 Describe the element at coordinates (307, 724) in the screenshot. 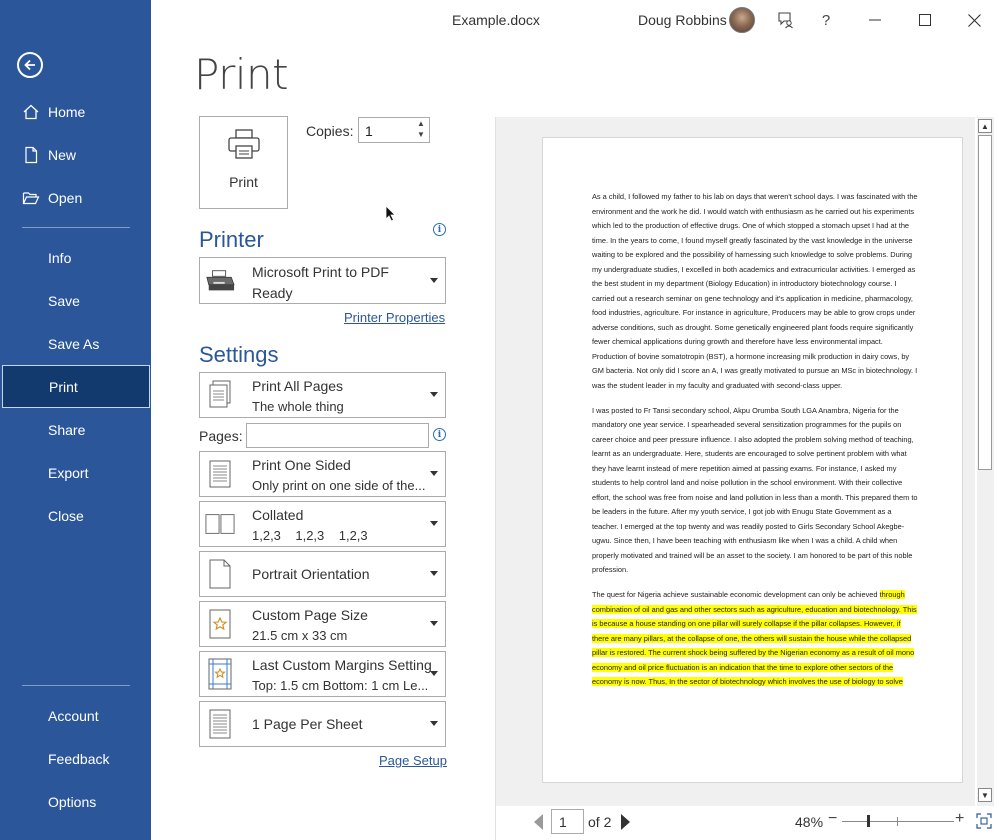

I see `setting-main: 1 Page Per Sheet` at that location.